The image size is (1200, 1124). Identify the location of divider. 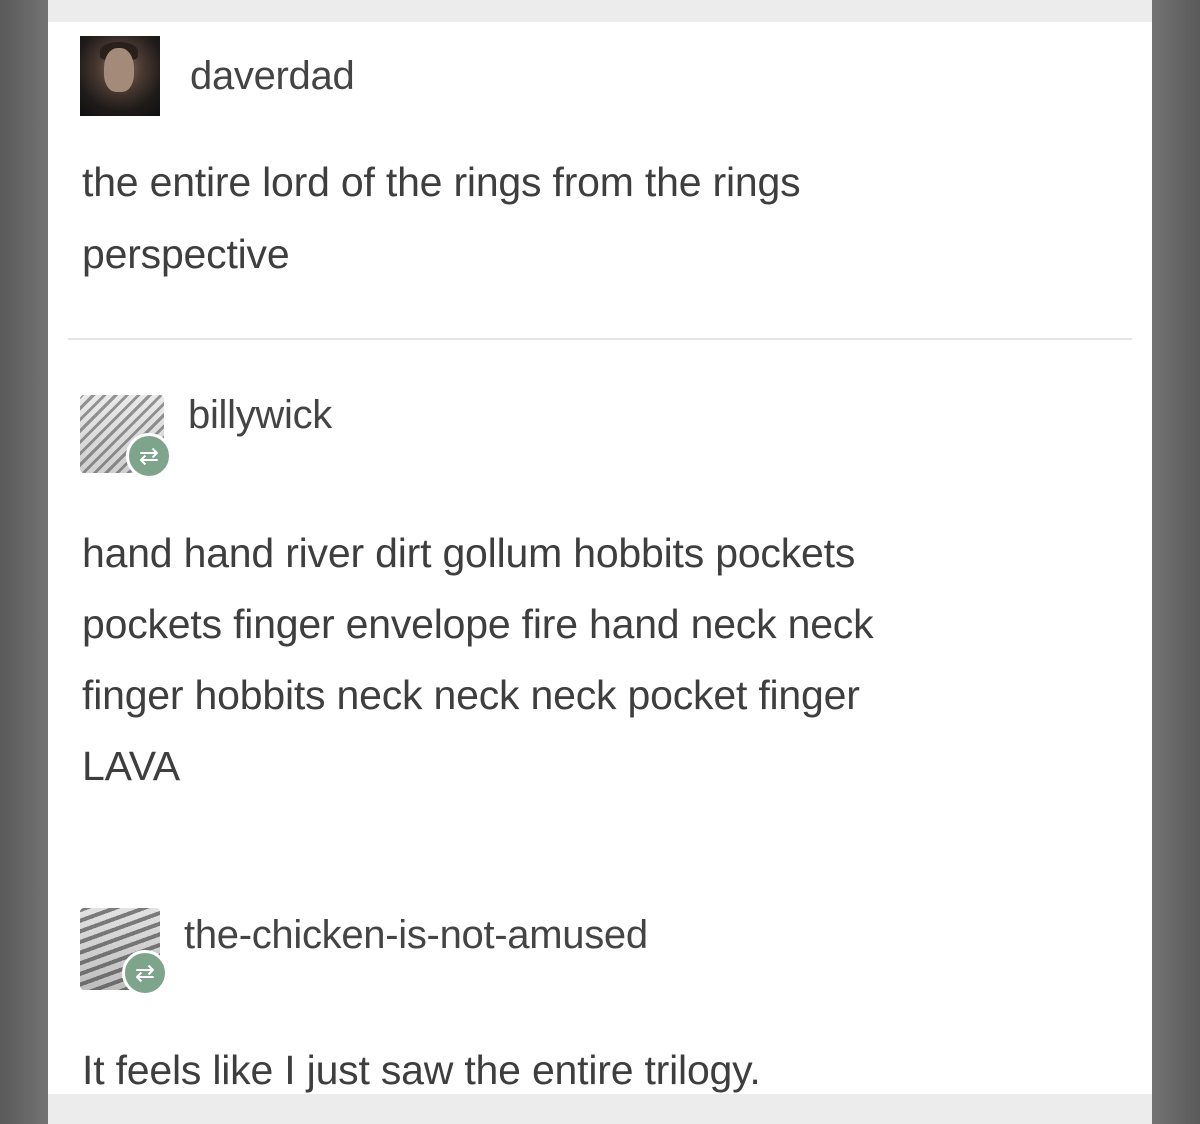
(600, 339).